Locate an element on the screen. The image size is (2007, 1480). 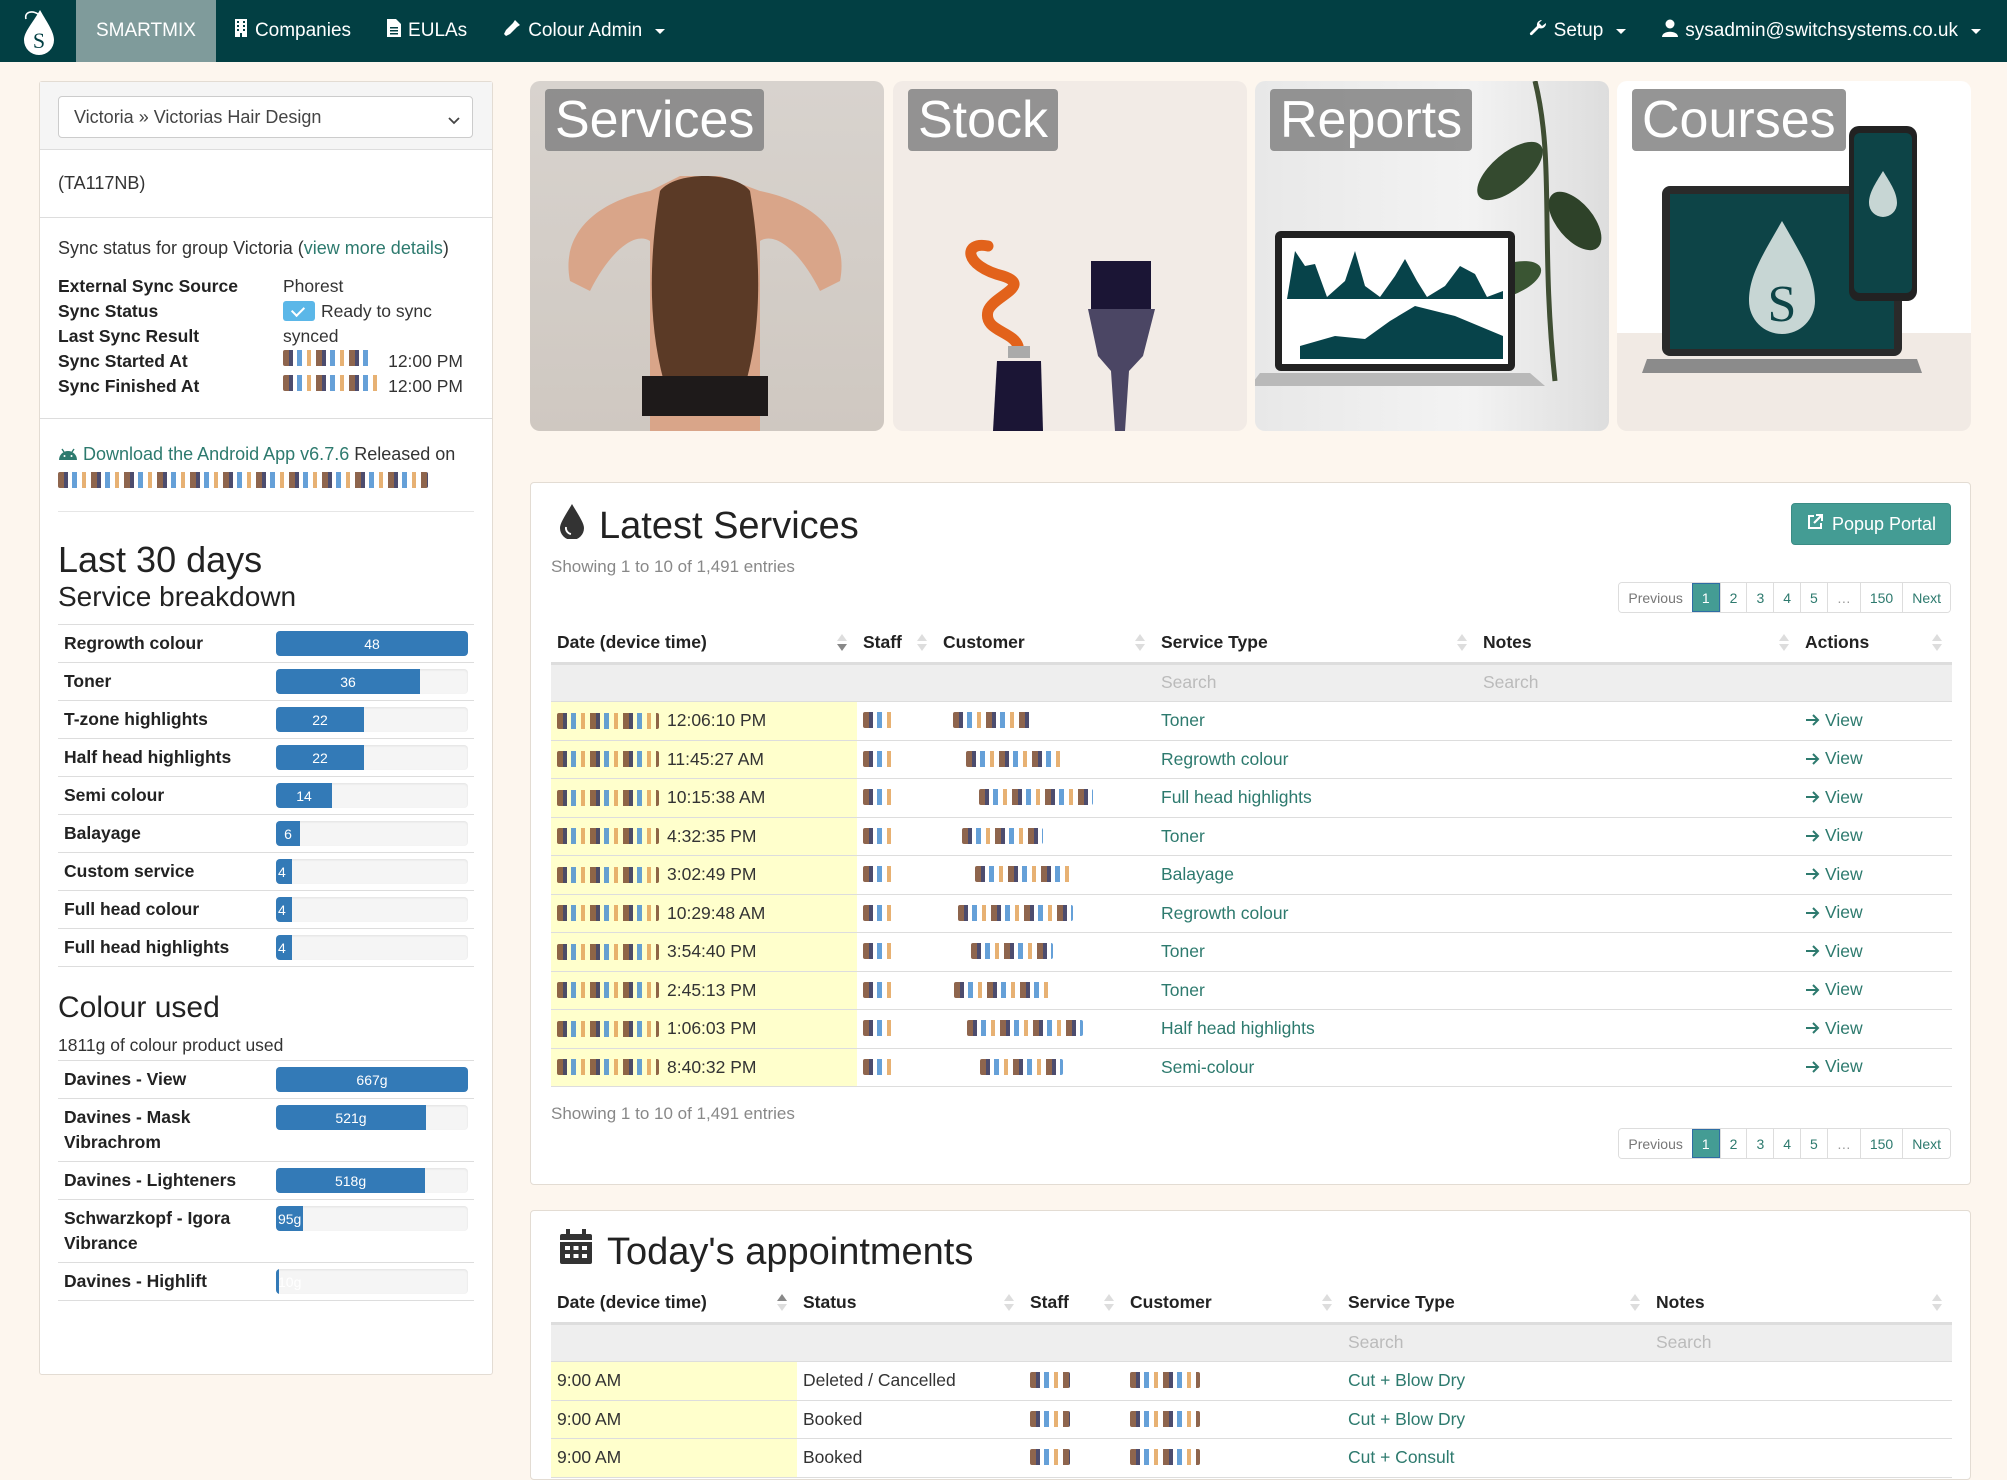
service-breakdown-row: Toner 36 is located at coordinates (266, 682).